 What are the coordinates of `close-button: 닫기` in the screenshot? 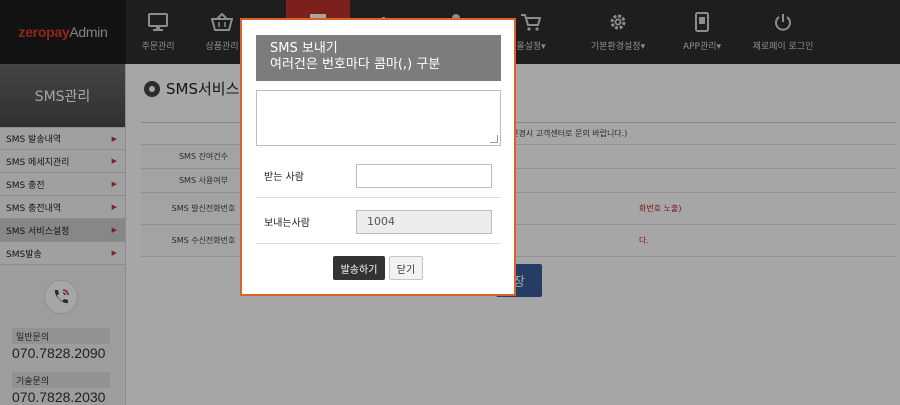 It's located at (406, 268).